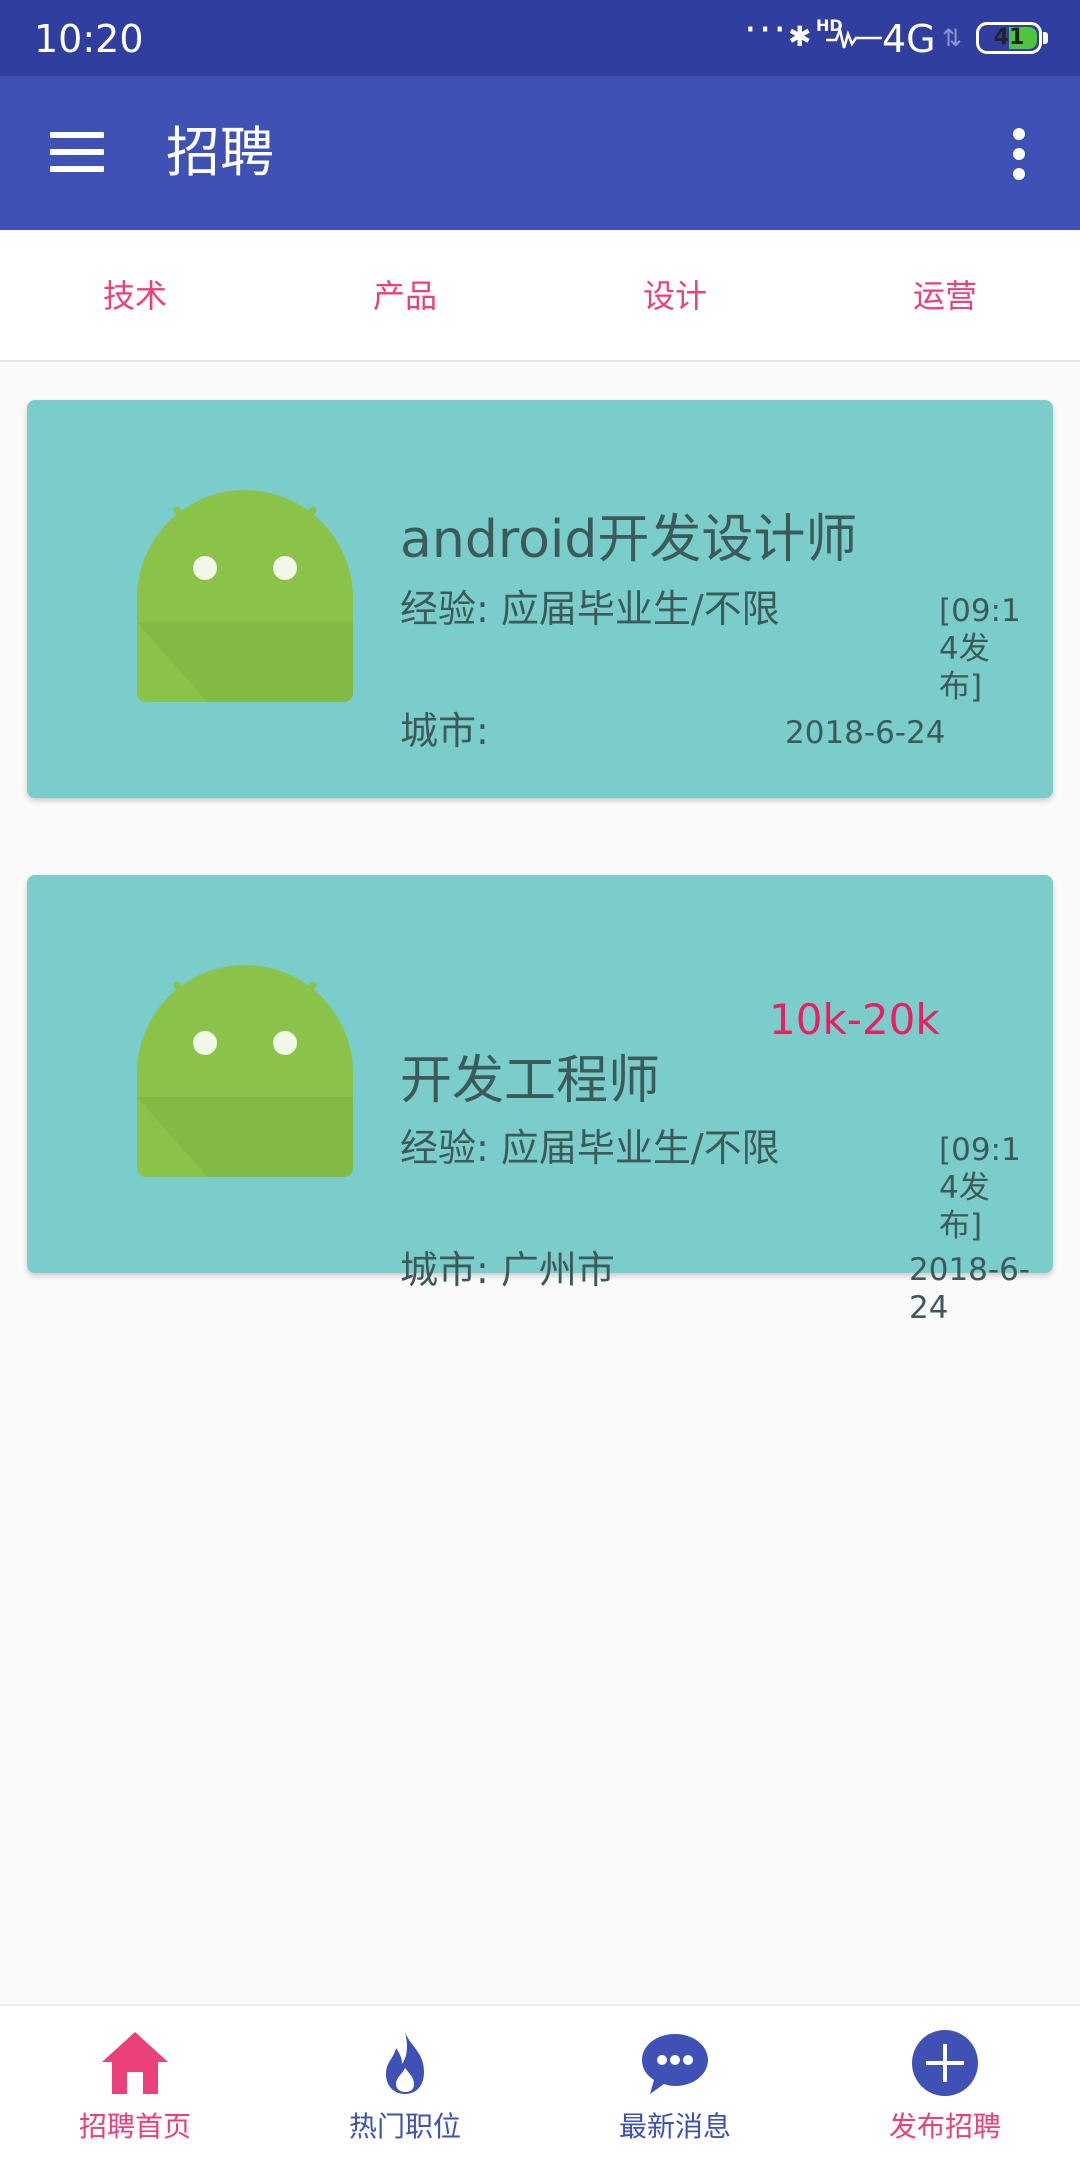  What do you see at coordinates (909, 39) in the screenshot?
I see `network-type: 4G` at bounding box center [909, 39].